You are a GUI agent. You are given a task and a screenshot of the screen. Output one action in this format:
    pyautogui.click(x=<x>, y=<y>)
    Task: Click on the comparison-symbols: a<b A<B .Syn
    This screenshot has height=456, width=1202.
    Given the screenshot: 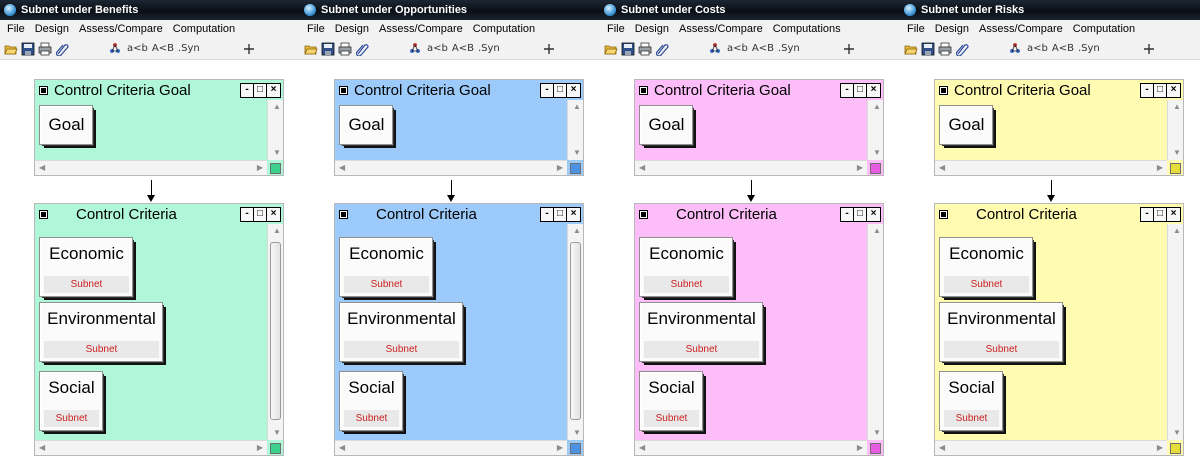 What is the action you would take?
    pyautogui.click(x=463, y=48)
    